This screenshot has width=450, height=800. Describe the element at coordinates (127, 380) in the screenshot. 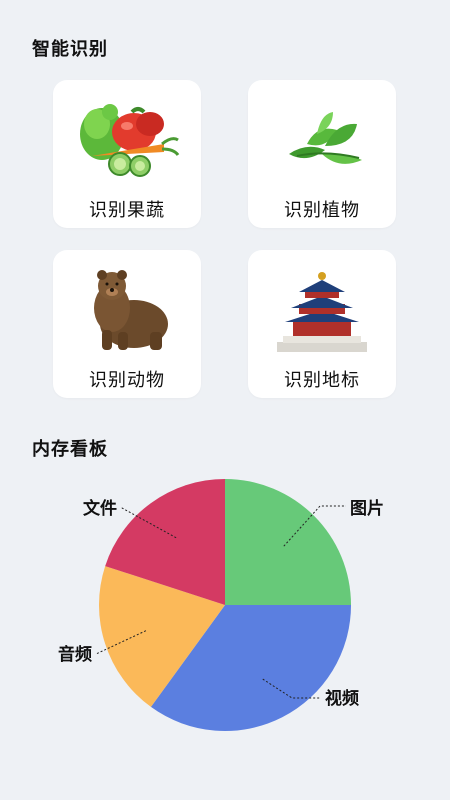

I see `recognize-animals-label: 识别动物` at that location.